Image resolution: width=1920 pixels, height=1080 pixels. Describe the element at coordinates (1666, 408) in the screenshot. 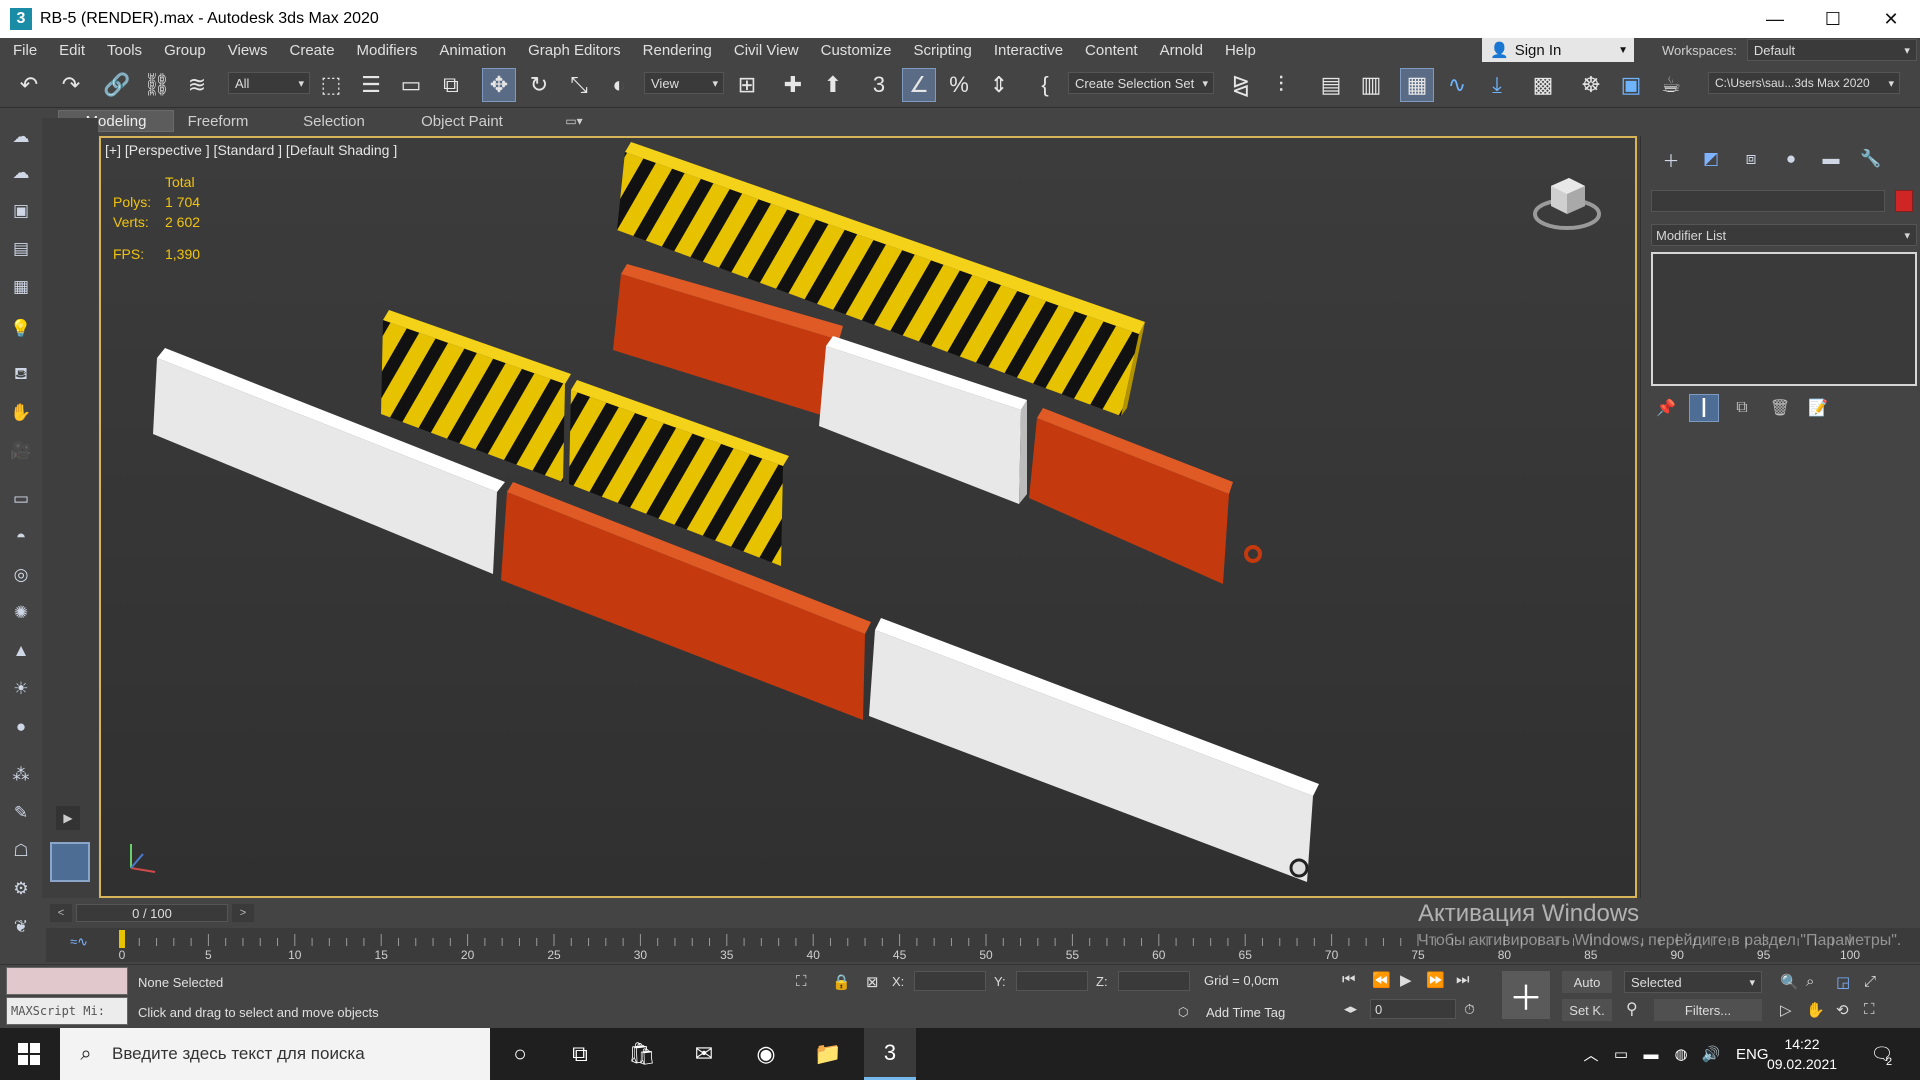

I see `pin-stack-icon: 📌` at that location.